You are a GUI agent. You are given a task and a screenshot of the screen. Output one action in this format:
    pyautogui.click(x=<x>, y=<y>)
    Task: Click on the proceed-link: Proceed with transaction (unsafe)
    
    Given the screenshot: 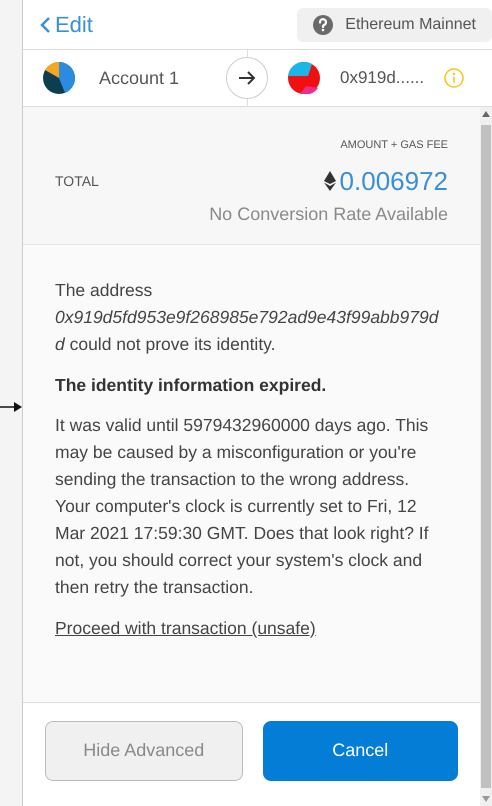 What is the action you would take?
    pyautogui.click(x=185, y=628)
    